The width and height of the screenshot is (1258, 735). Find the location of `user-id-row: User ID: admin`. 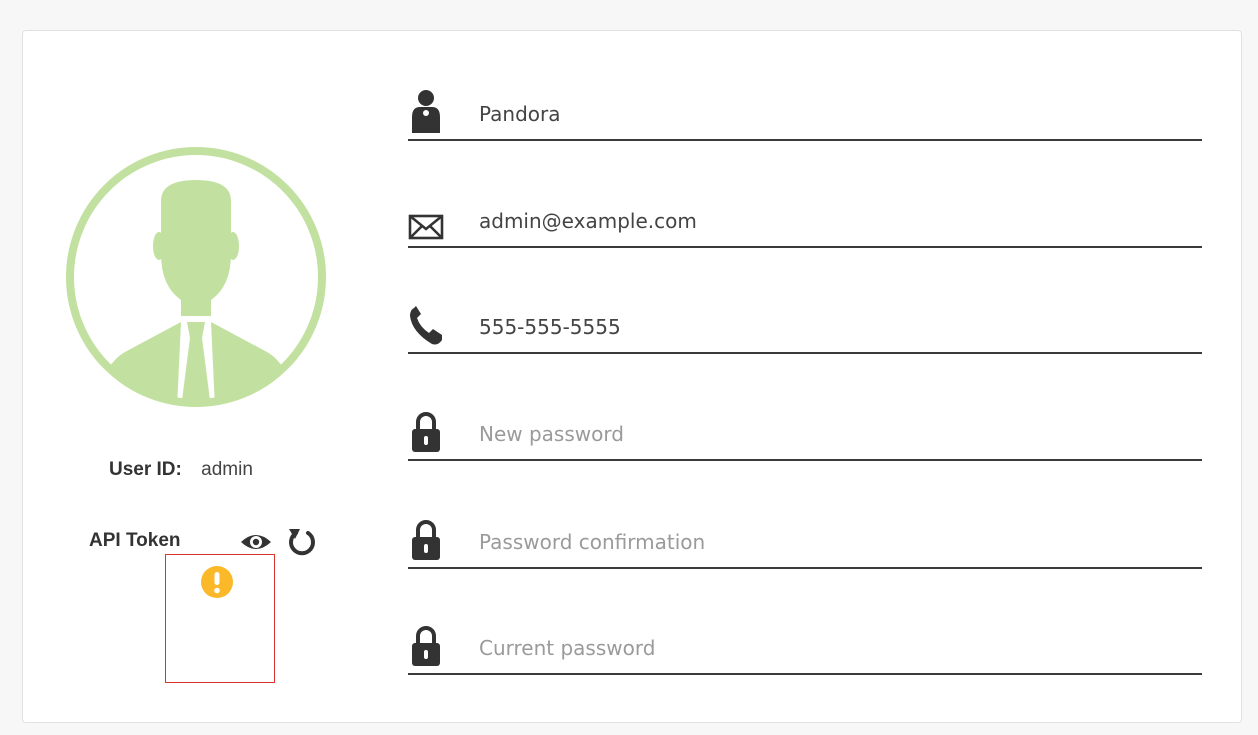

user-id-row: User ID: admin is located at coordinates (181, 470).